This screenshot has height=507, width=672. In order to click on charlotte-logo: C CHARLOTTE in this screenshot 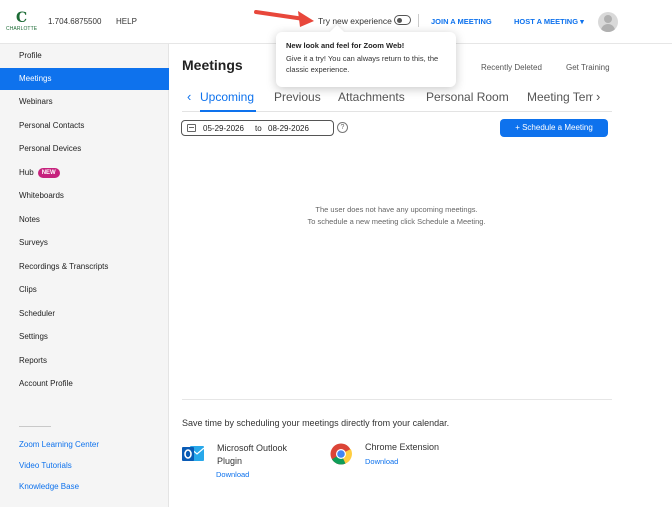, I will do `click(23, 22)`.